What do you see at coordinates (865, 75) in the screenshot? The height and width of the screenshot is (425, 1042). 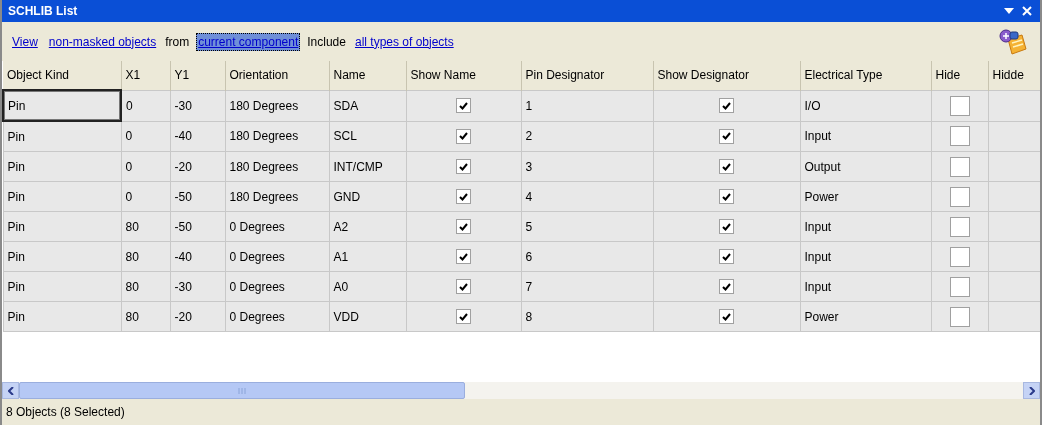 I see `column-header: Electrical Type` at bounding box center [865, 75].